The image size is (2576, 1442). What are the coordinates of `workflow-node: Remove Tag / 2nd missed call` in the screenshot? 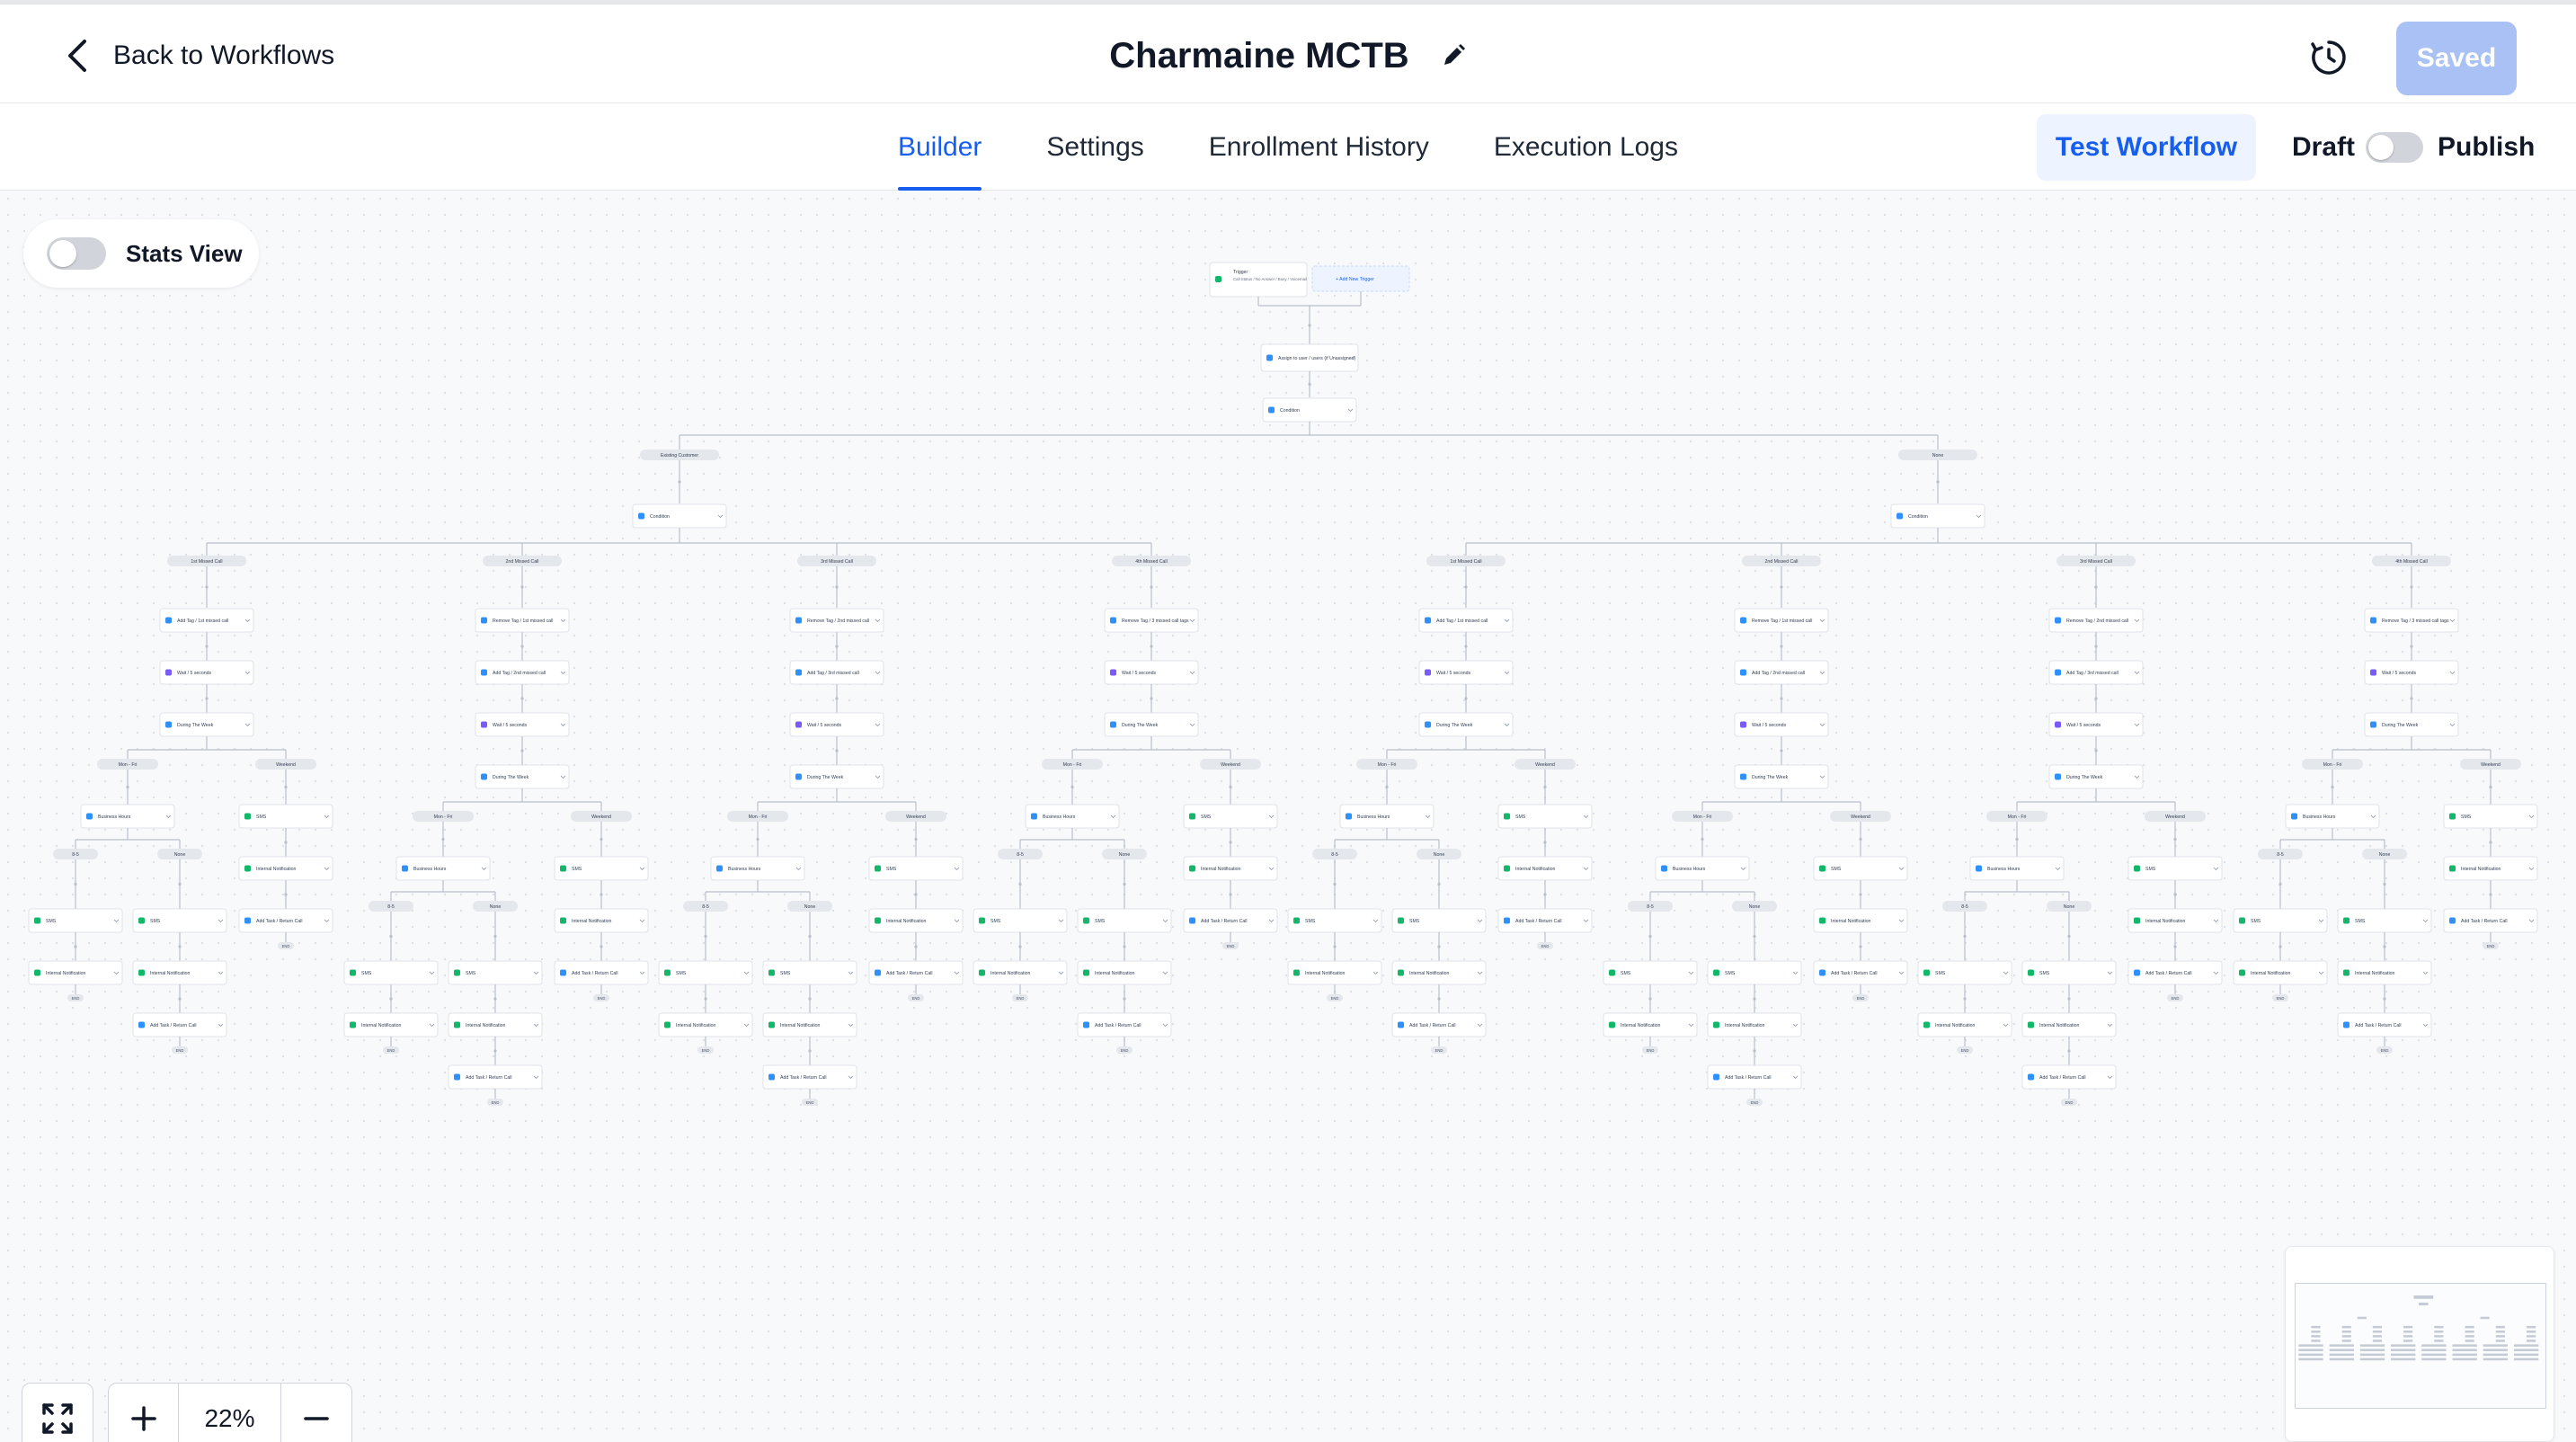 It's located at (836, 620).